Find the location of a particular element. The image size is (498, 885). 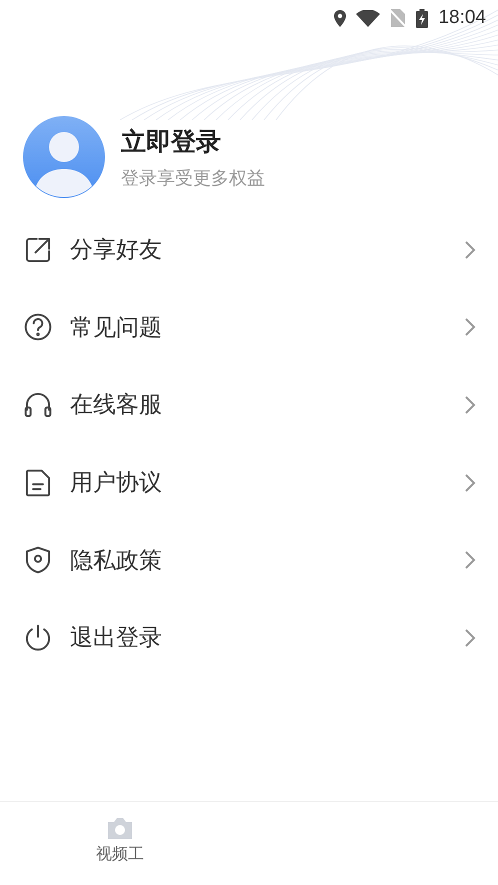

login-title: 立即登录 is located at coordinates (193, 141).